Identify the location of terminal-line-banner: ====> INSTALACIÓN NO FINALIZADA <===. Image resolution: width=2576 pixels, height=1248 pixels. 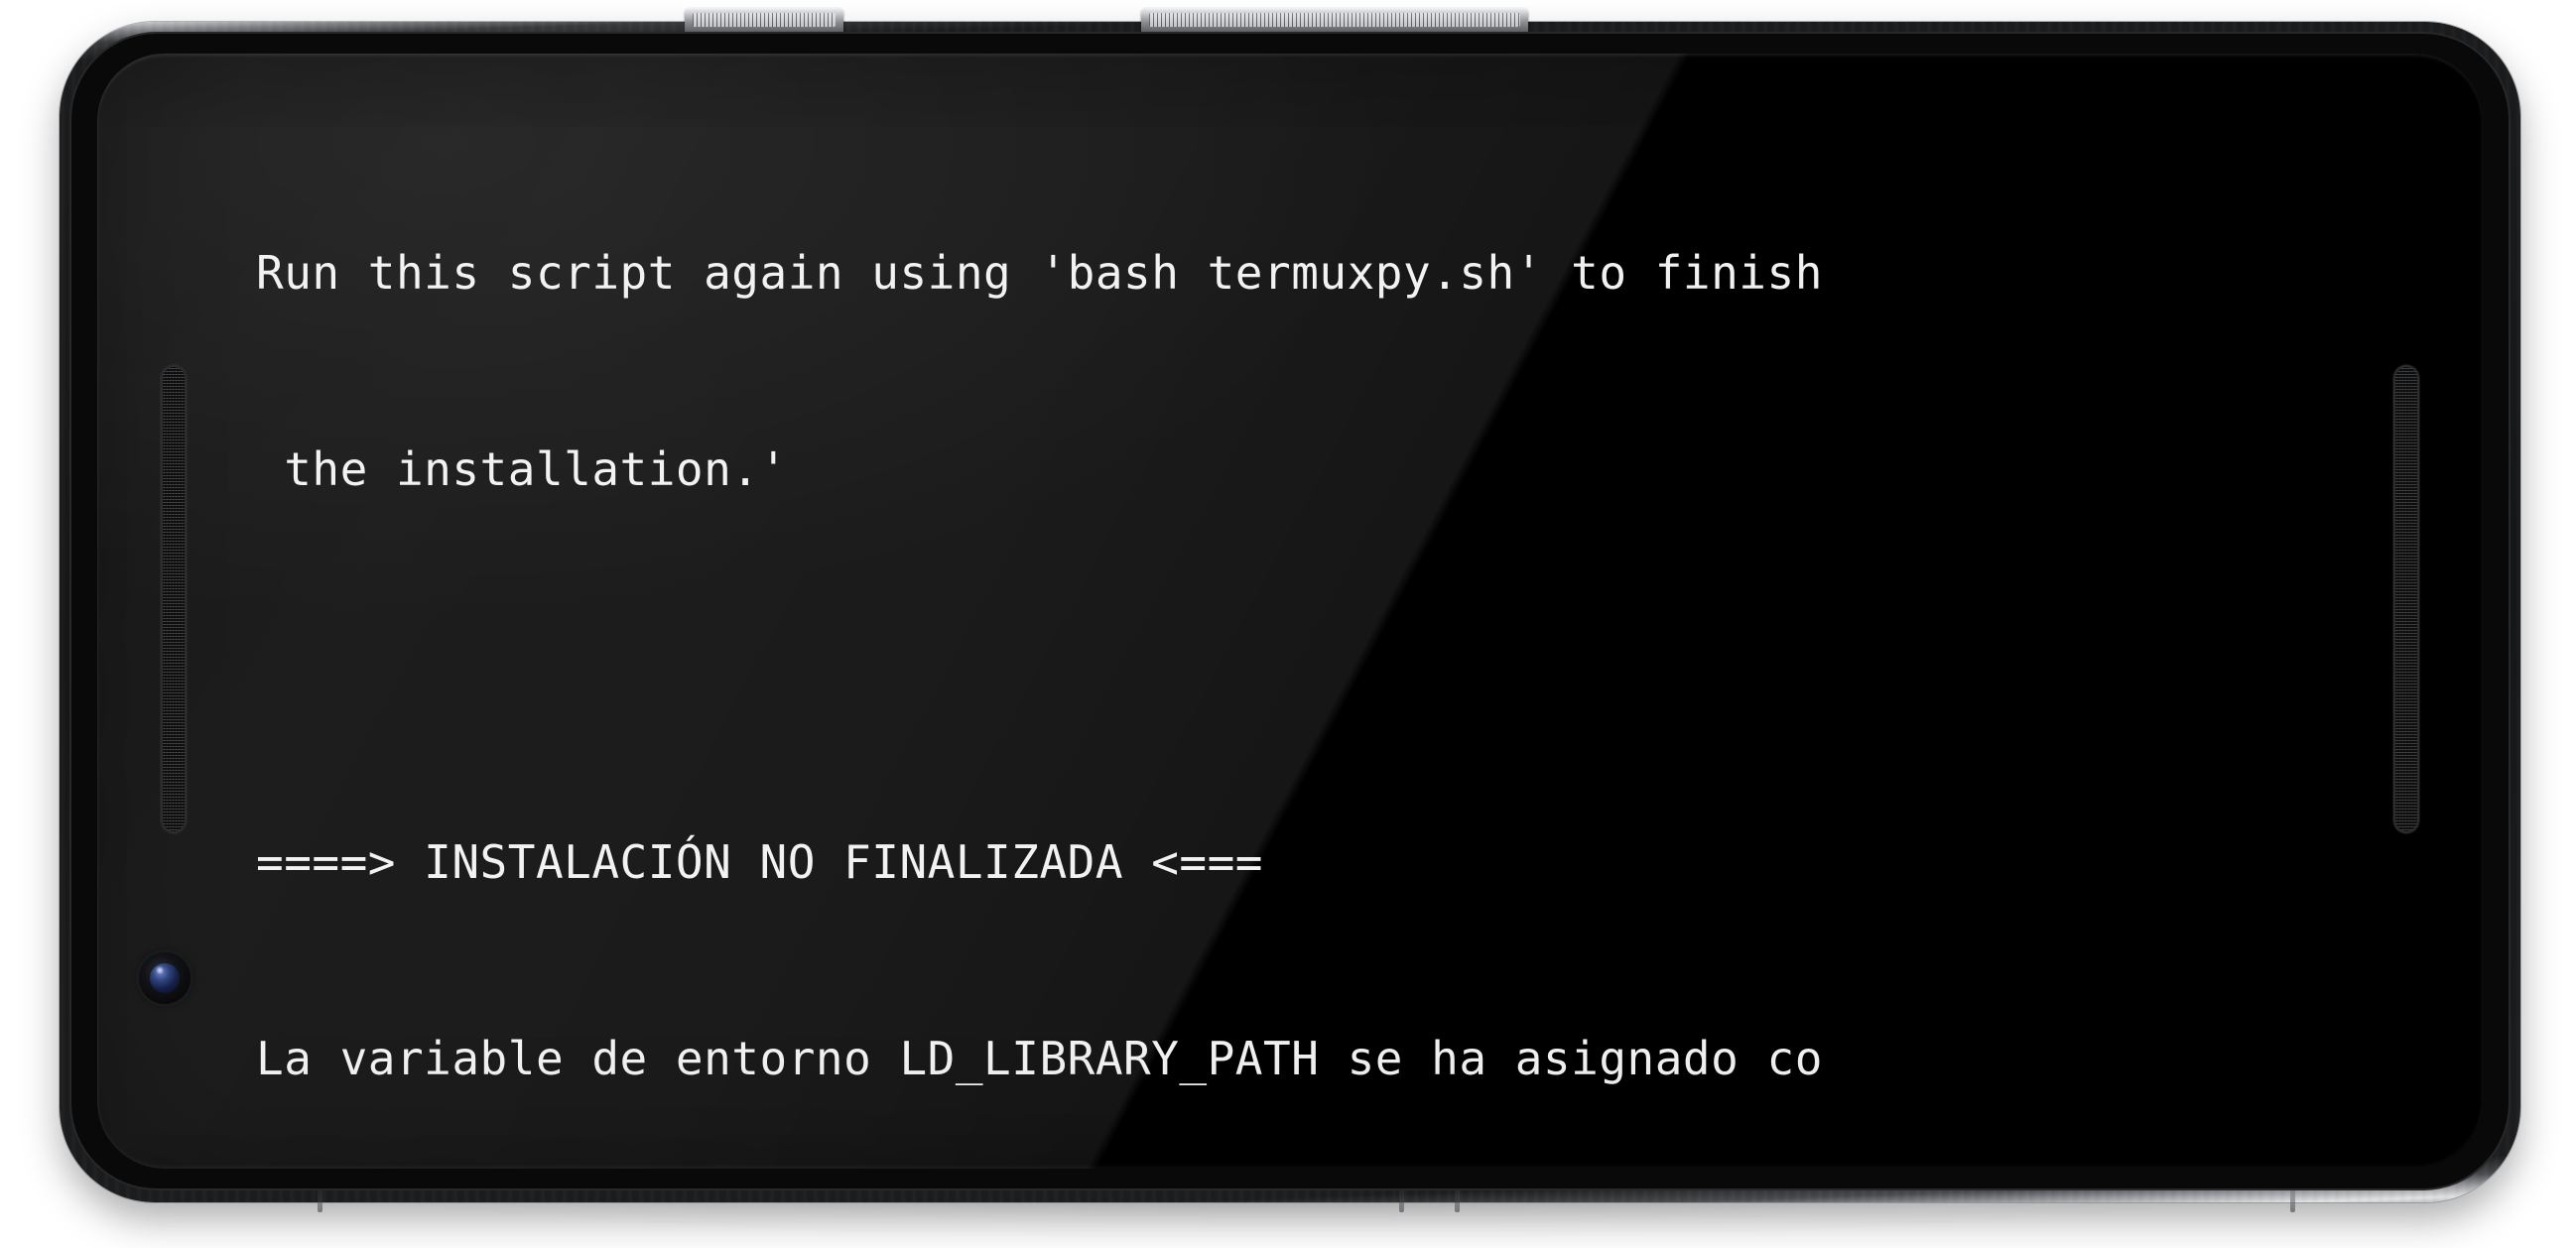
(760, 862).